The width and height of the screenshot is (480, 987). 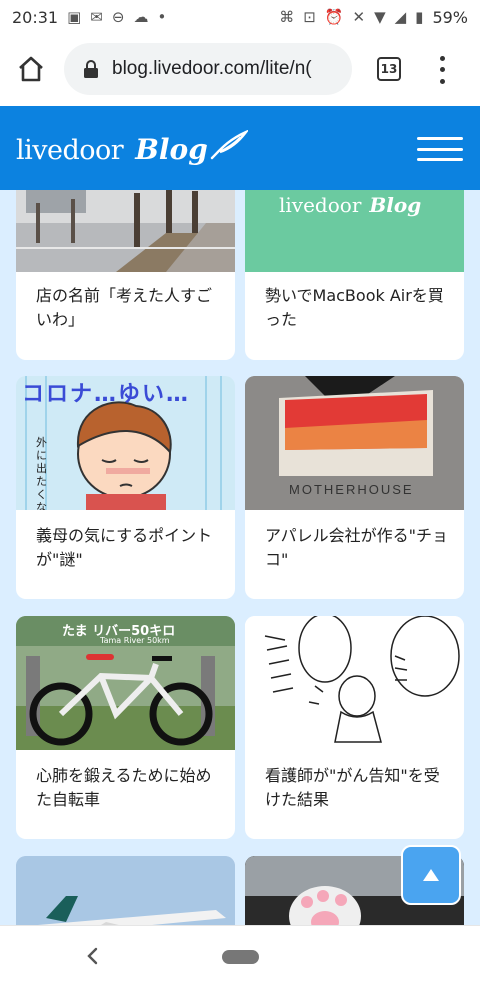 I want to click on lock-icon, so click(x=91, y=69).